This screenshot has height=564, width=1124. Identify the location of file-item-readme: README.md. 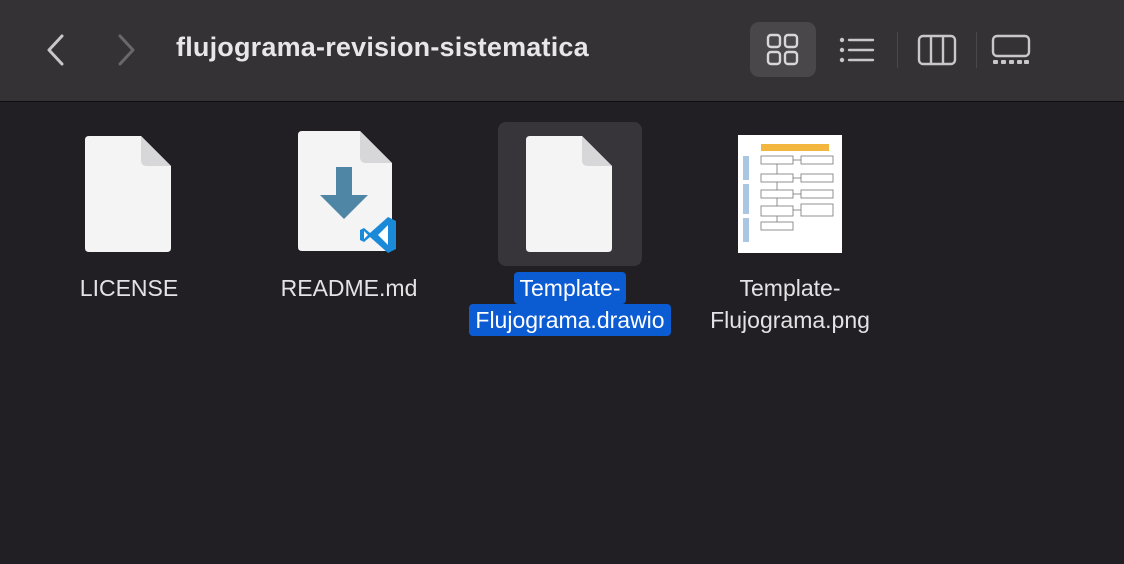
(349, 237).